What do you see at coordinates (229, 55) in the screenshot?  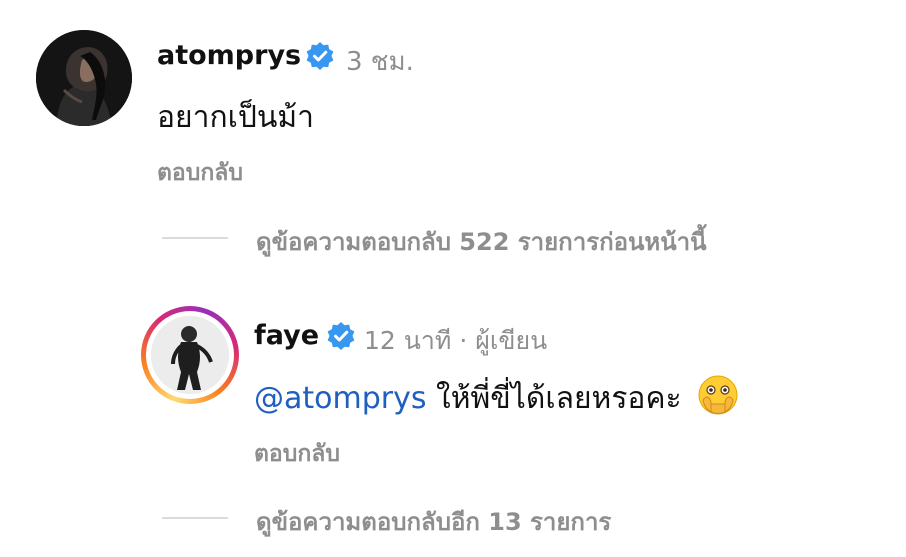 I see `comment-username: atomprys` at bounding box center [229, 55].